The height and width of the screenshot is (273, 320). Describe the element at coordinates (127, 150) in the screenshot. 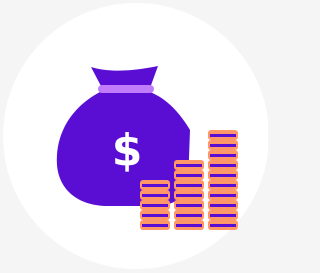

I see `dollar-sign: $` at that location.